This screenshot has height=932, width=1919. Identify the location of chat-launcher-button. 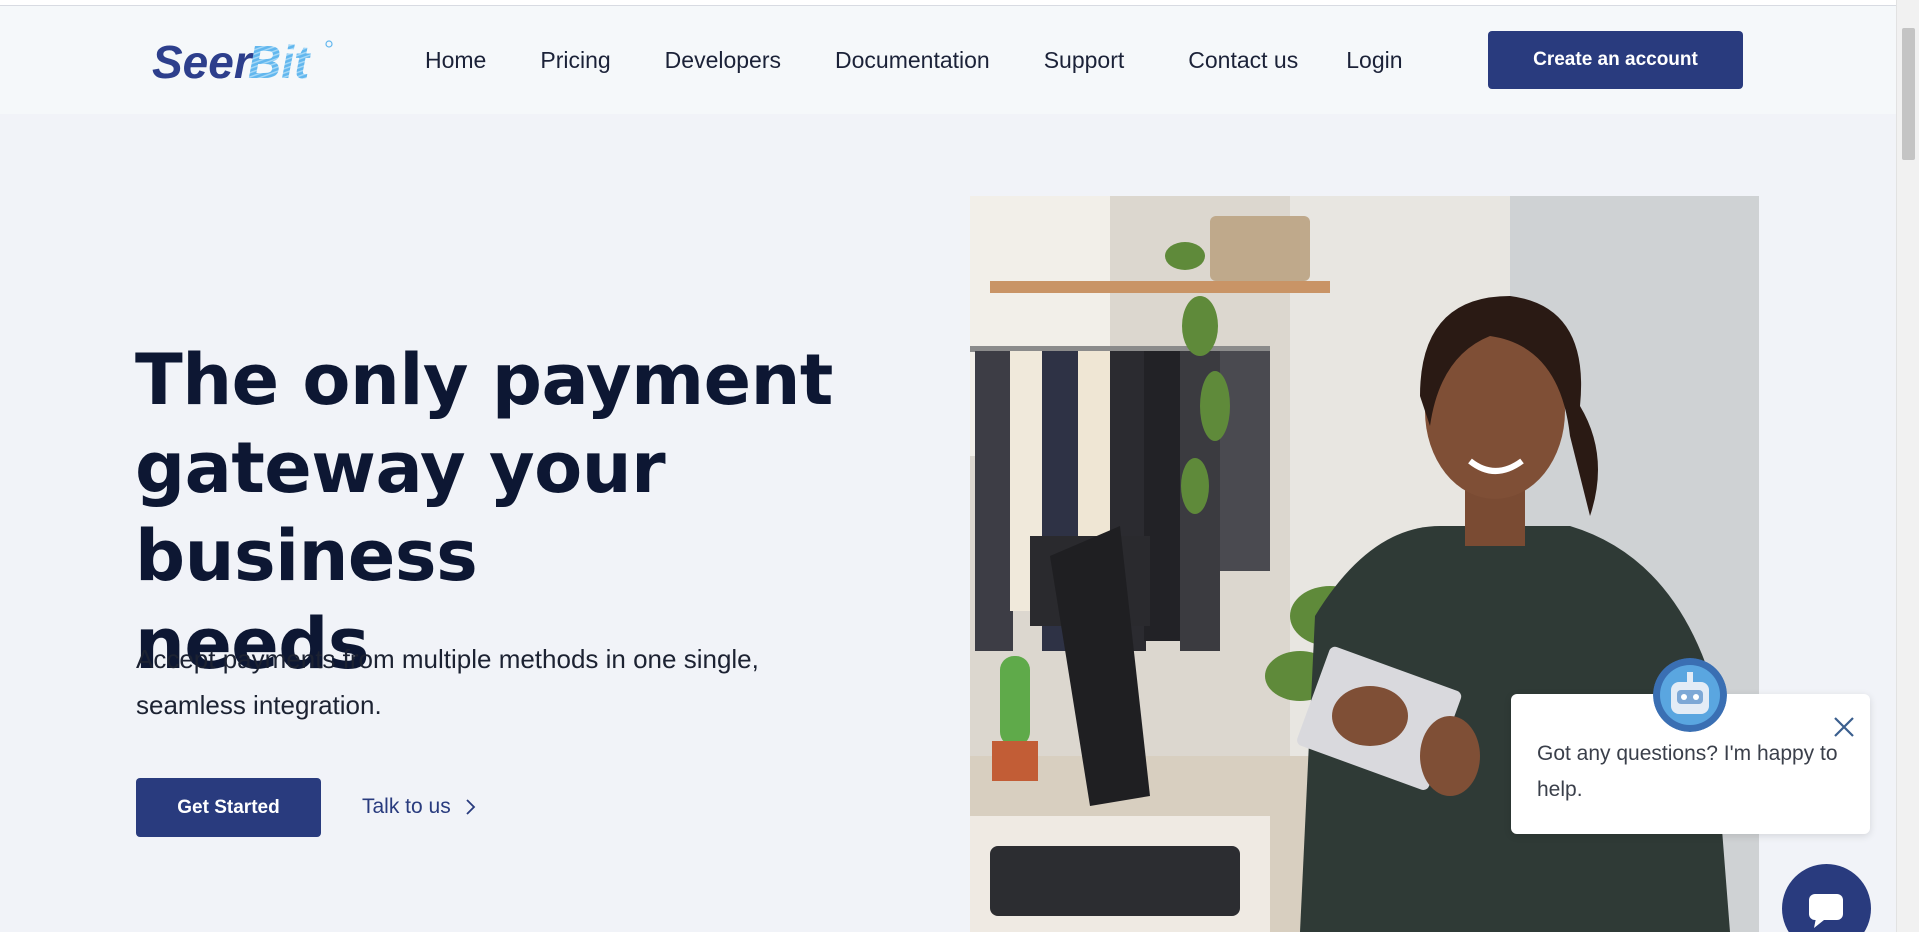
(1826, 898).